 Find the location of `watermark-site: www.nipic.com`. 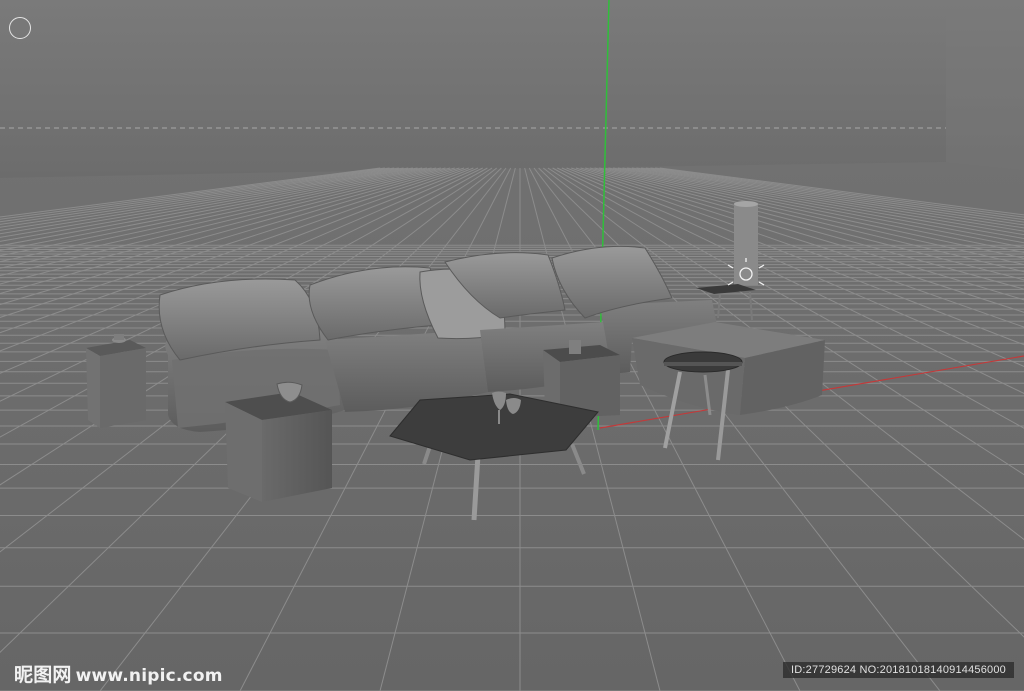

watermark-site: www.nipic.com is located at coordinates (149, 676).